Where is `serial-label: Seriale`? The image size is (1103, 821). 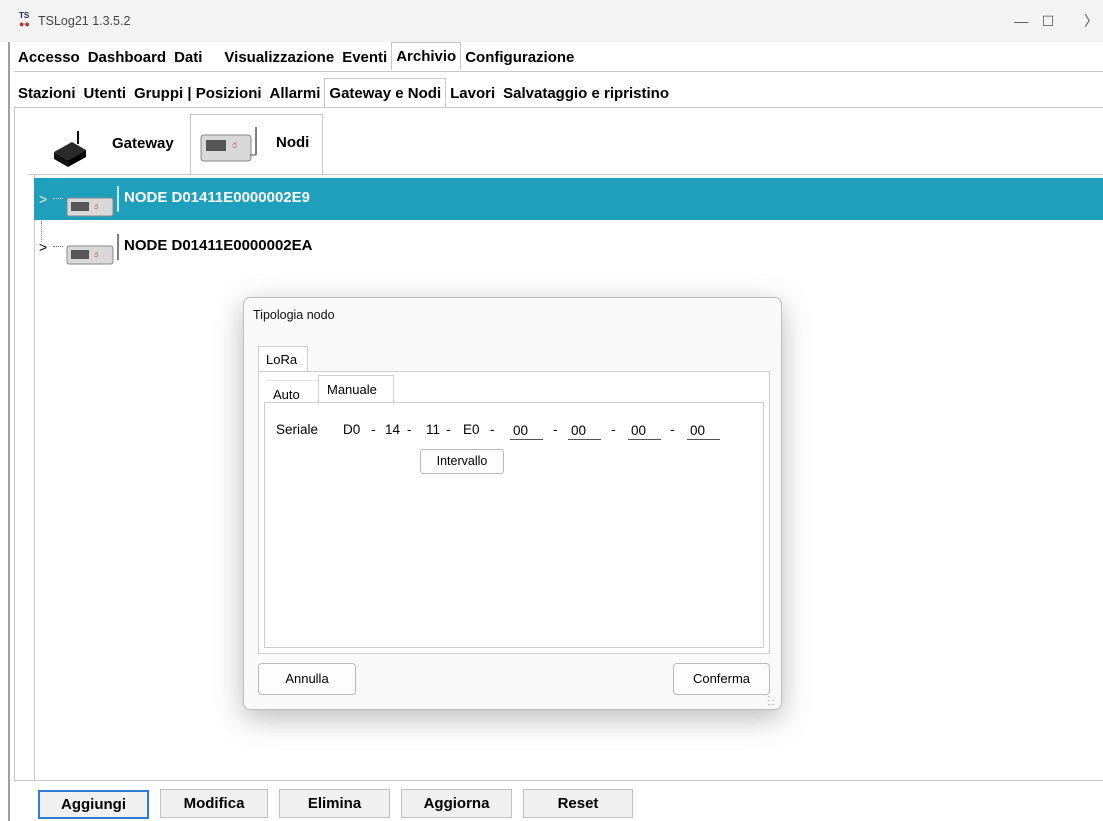
serial-label: Seriale is located at coordinates (297, 429).